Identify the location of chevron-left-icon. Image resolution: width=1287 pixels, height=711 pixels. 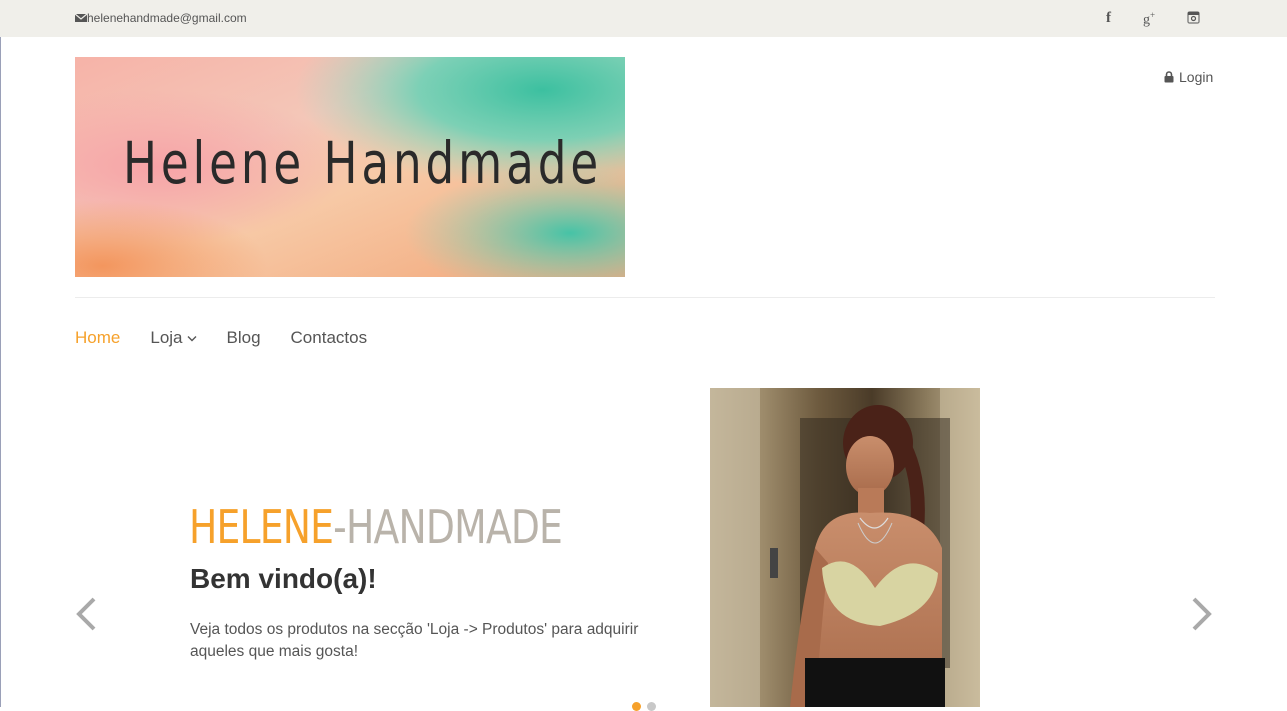
(86, 614).